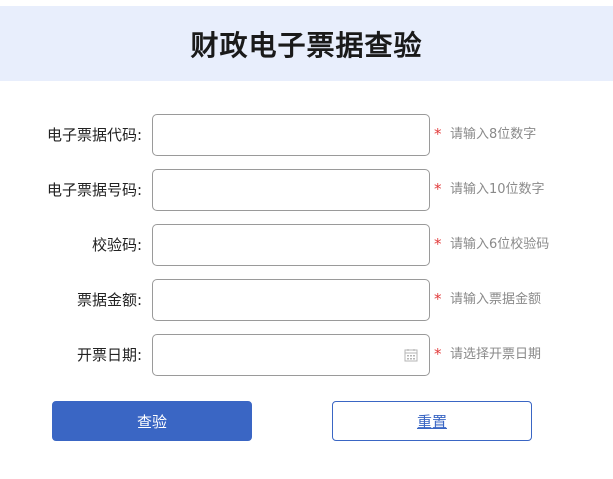  I want to click on reset-button-label: 重置, so click(431, 421).